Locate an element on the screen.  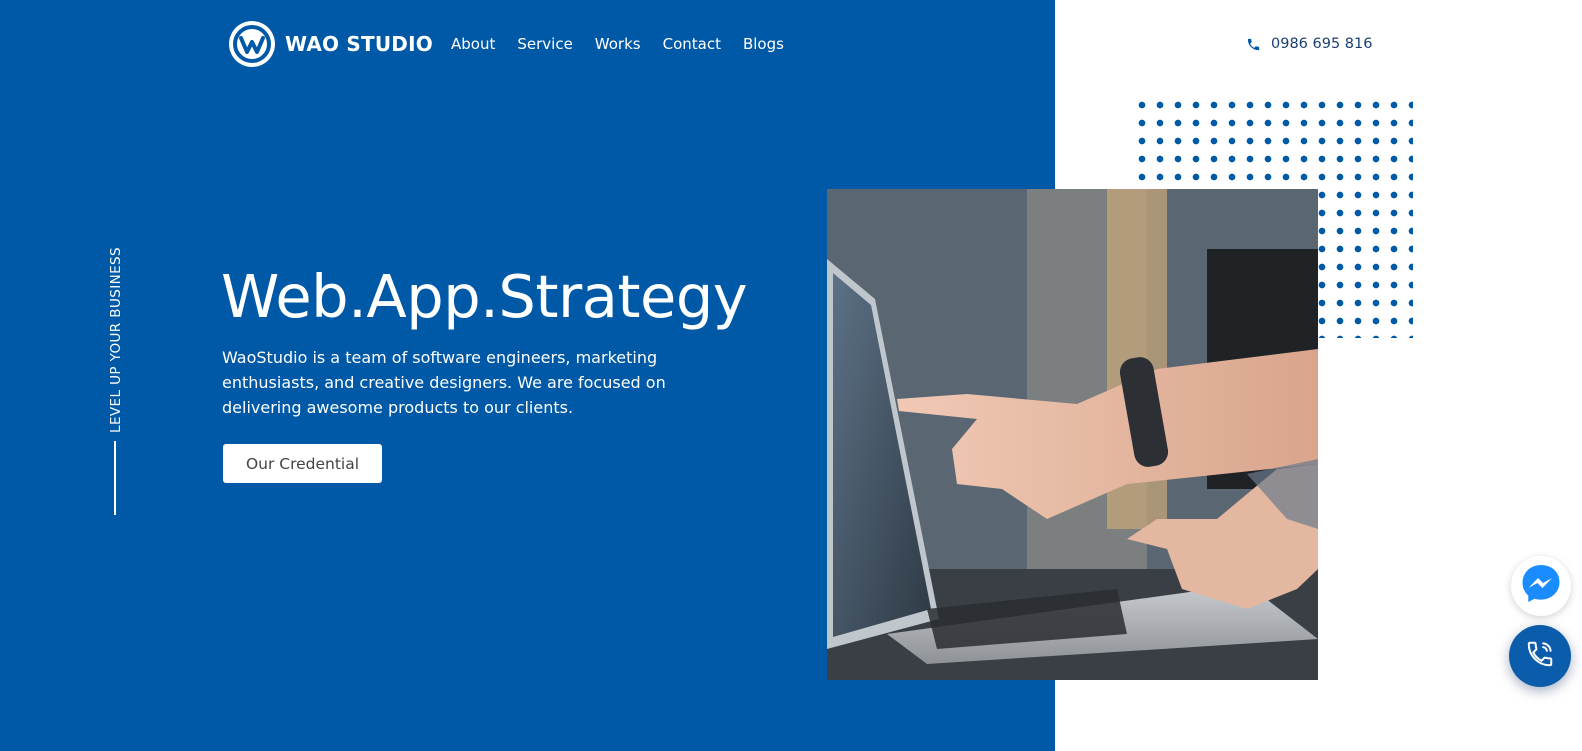
nav-item-works: Works is located at coordinates (618, 44).